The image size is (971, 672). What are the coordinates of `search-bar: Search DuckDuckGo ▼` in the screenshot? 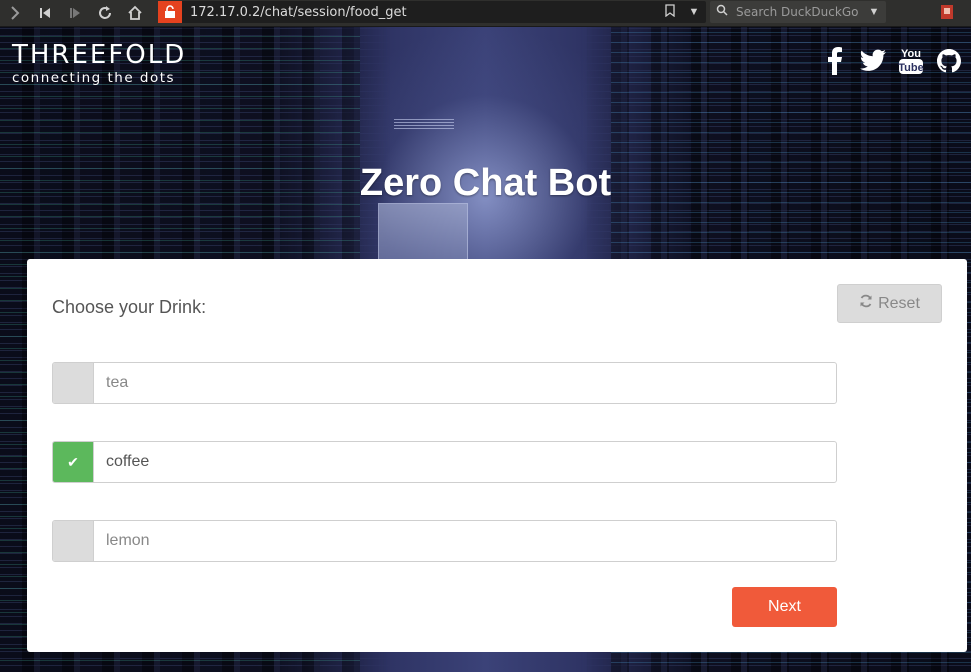 It's located at (798, 12).